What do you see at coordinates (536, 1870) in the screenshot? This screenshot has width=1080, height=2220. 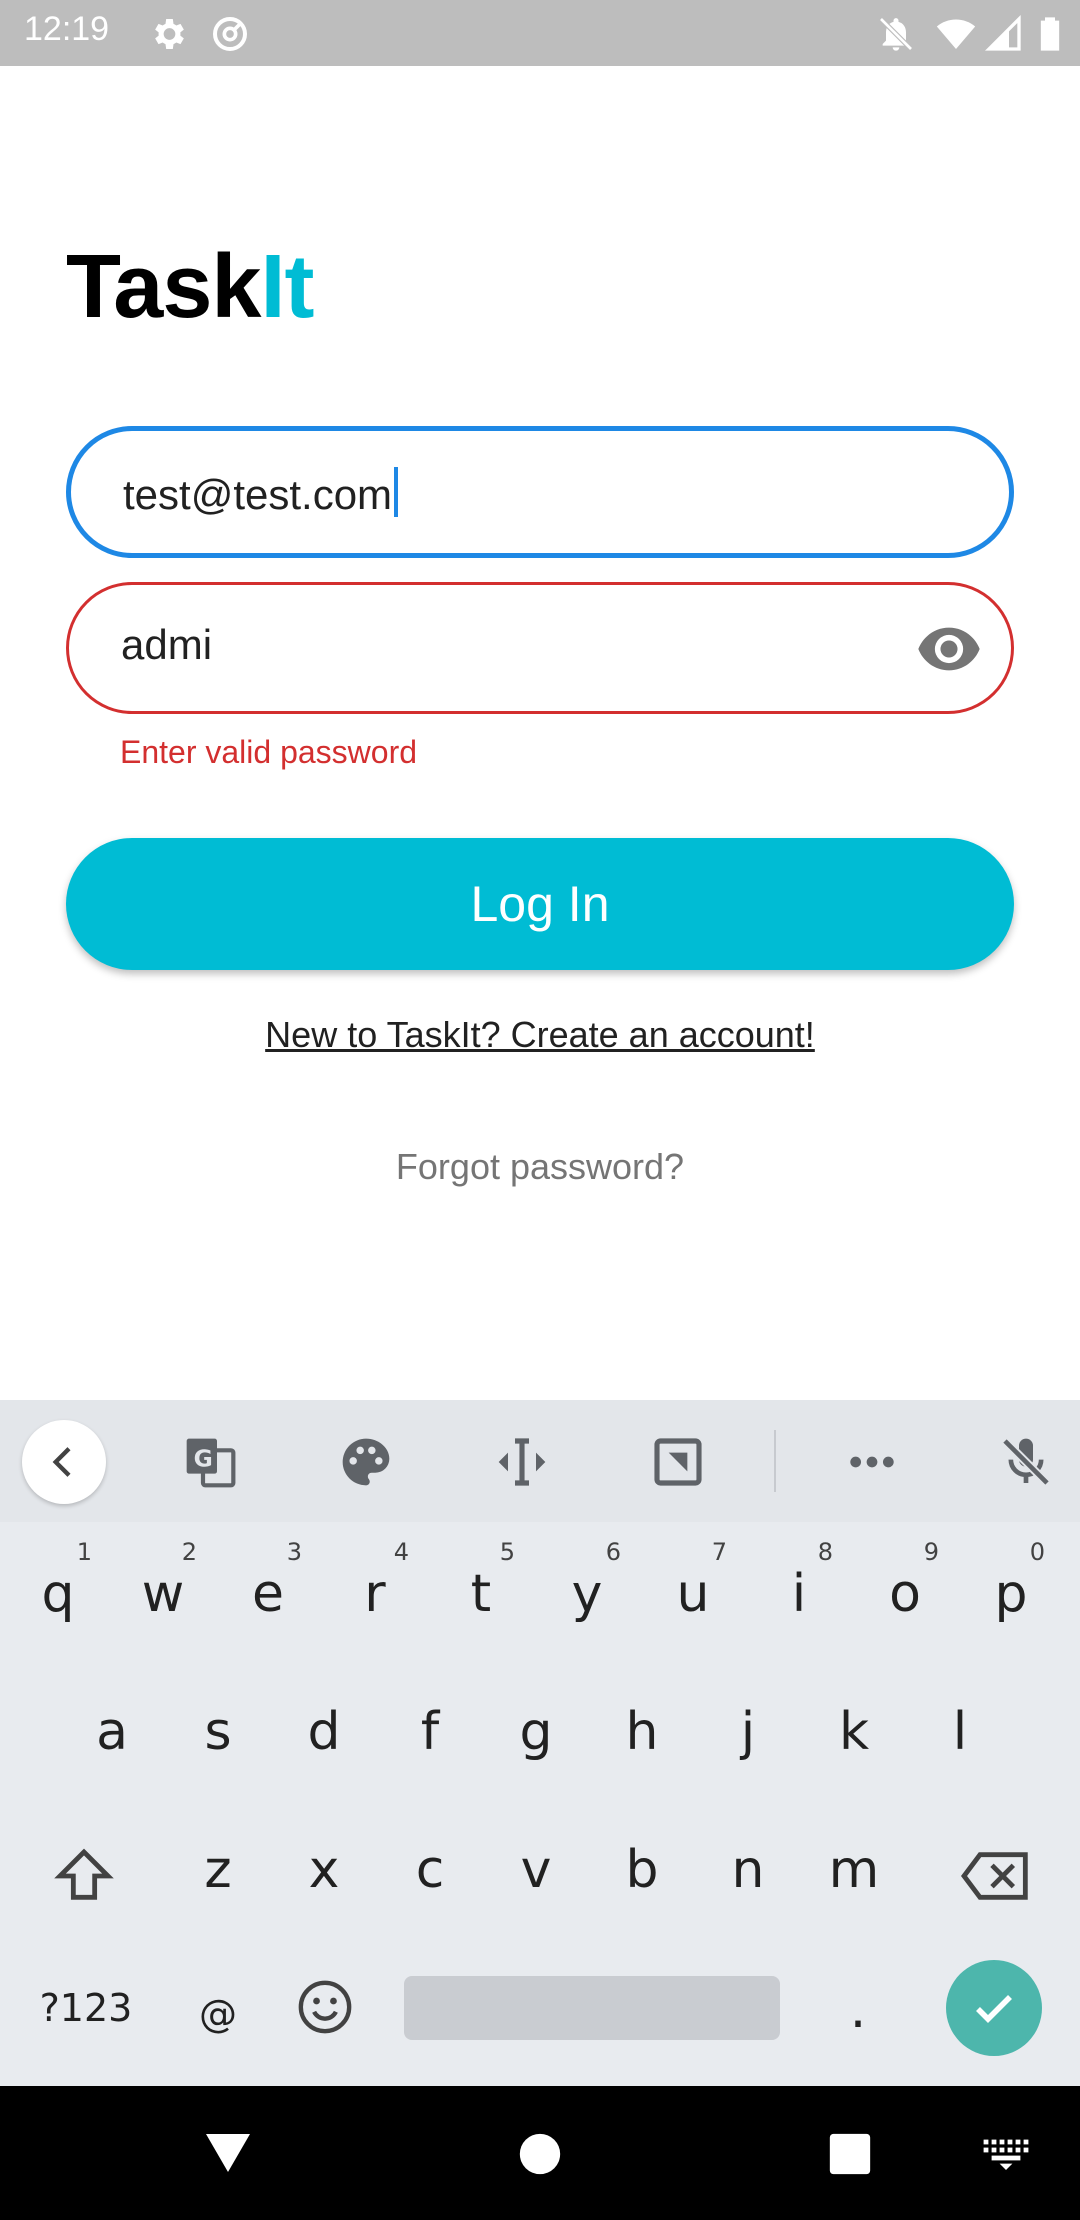 I see `key-v: v` at bounding box center [536, 1870].